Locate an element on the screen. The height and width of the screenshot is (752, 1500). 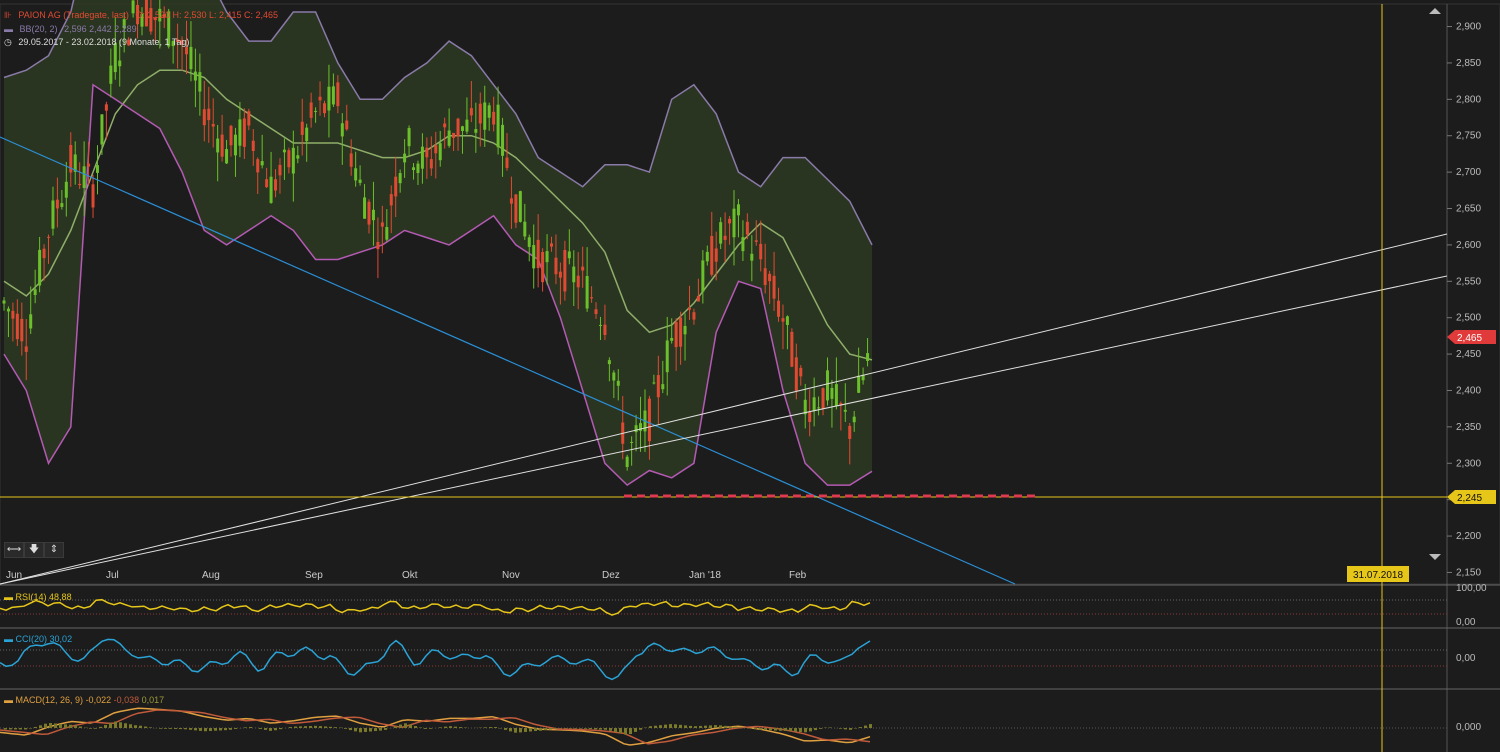
rsi-label-row: ▬ RSI(14) 48,88 is located at coordinates (38, 597).